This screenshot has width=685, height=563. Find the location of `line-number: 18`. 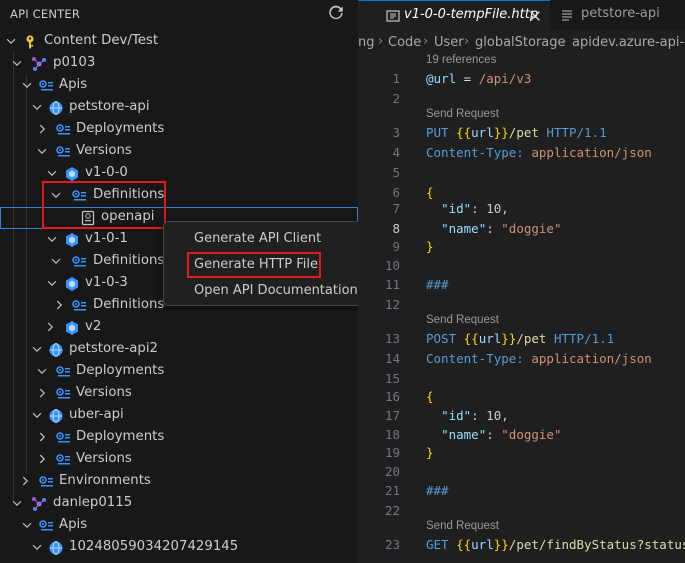

line-number: 18 is located at coordinates (392, 434).